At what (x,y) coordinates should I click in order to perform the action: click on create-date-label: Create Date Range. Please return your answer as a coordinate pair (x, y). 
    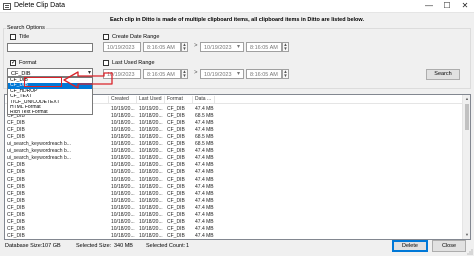
    Looking at the image, I should click on (136, 37).